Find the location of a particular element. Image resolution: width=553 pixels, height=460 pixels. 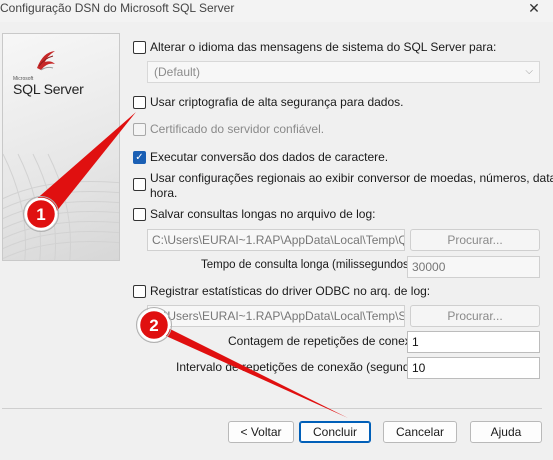

char-conversion-checkbox: ✓ is located at coordinates (139, 157).